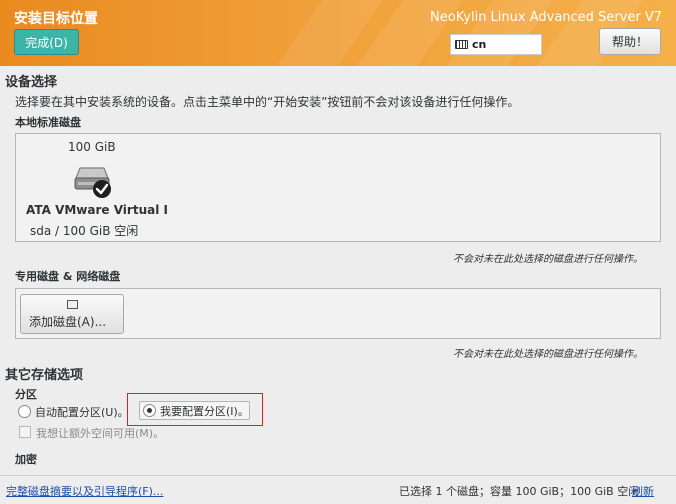  What do you see at coordinates (82, 412) in the screenshot?
I see `auto-partition-label: 自动配置分区(U)。` at bounding box center [82, 412].